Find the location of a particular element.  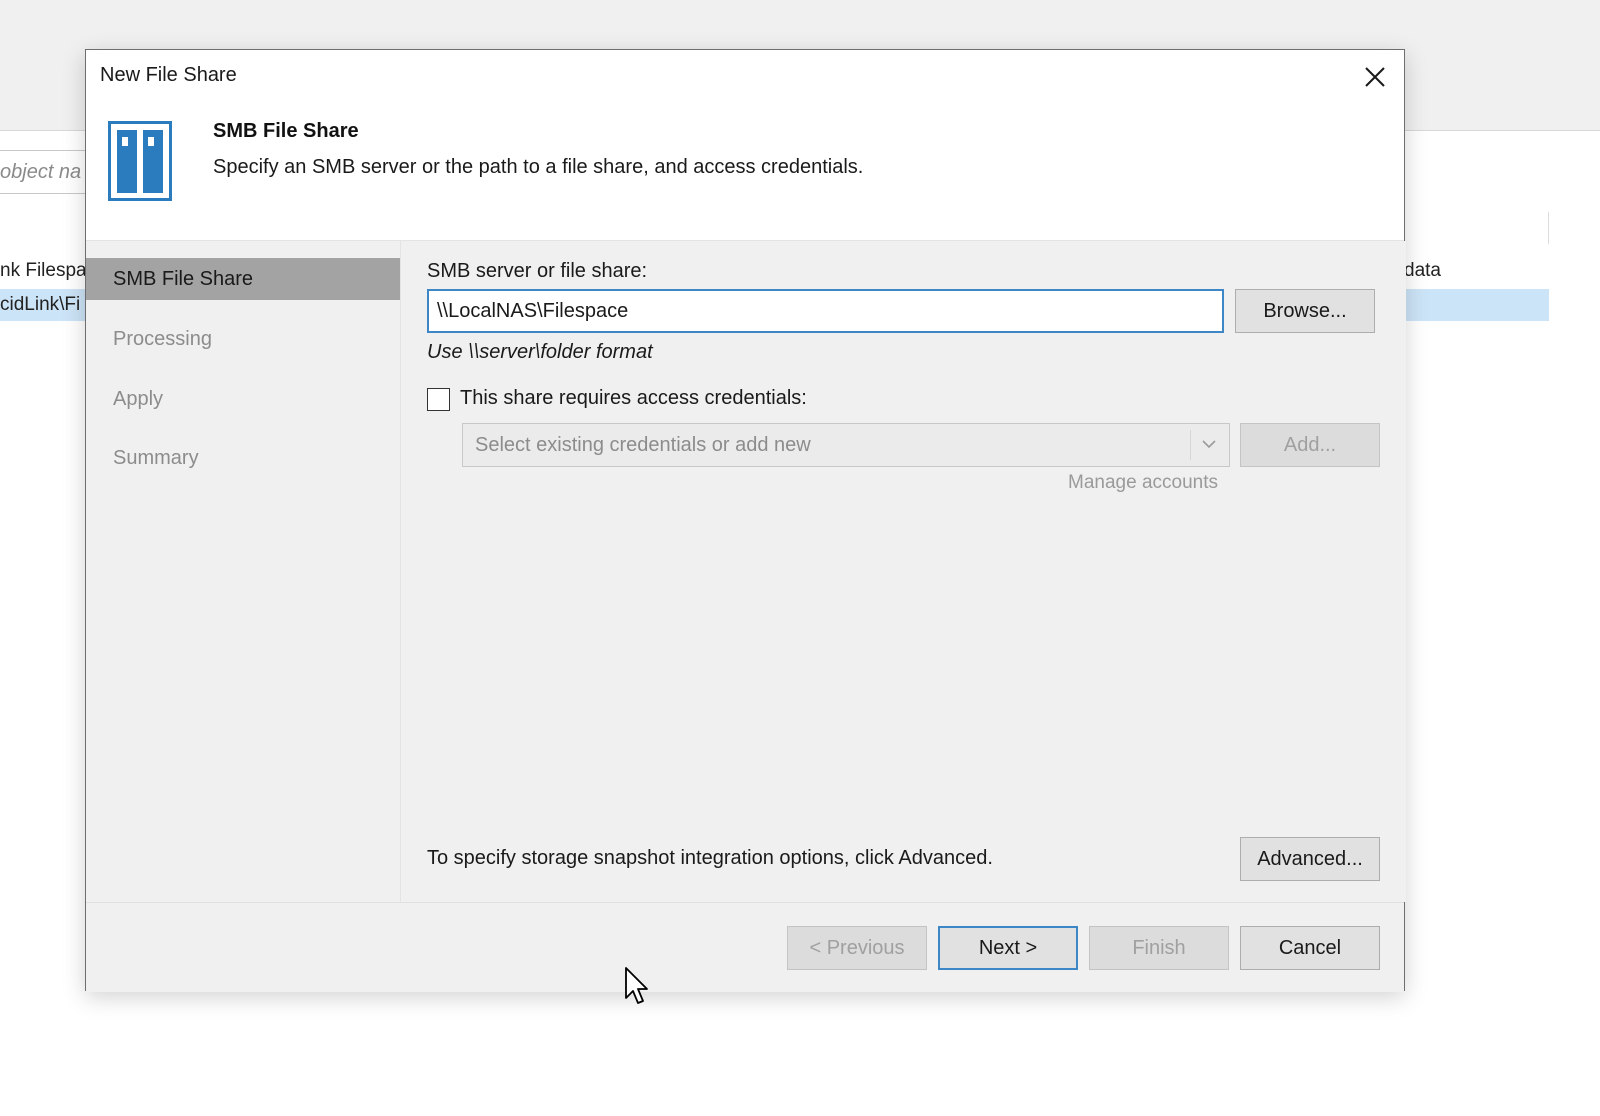

cancel-button: Cancel is located at coordinates (1310, 948).